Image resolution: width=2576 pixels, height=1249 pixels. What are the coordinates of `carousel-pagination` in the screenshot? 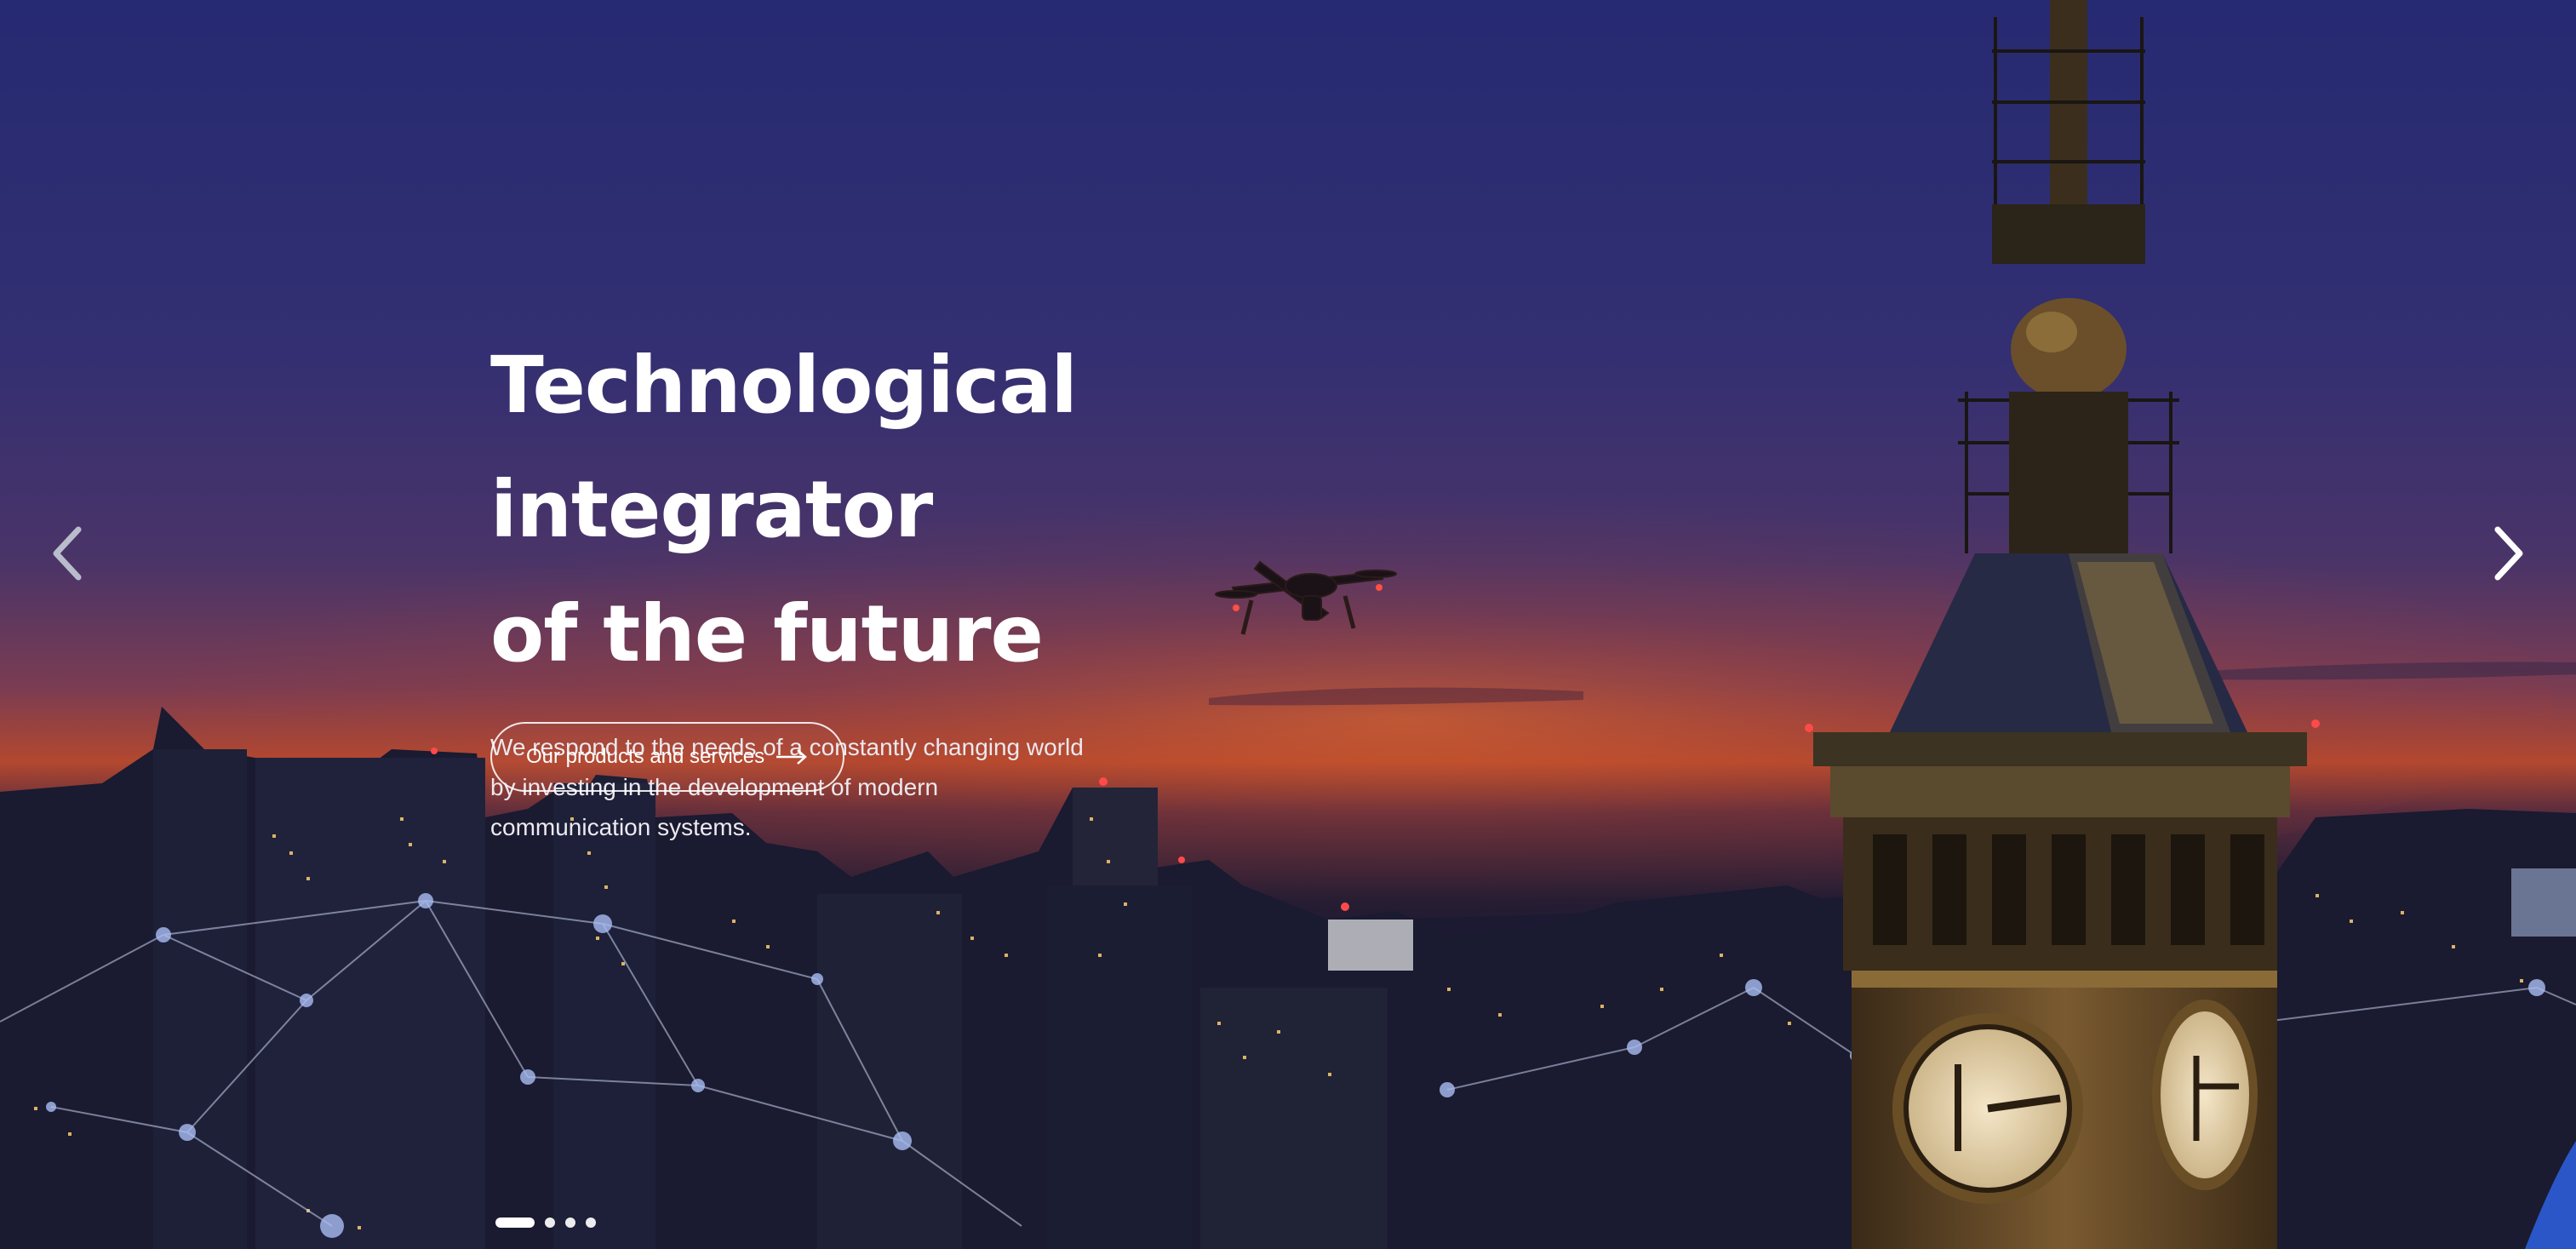 It's located at (546, 1222).